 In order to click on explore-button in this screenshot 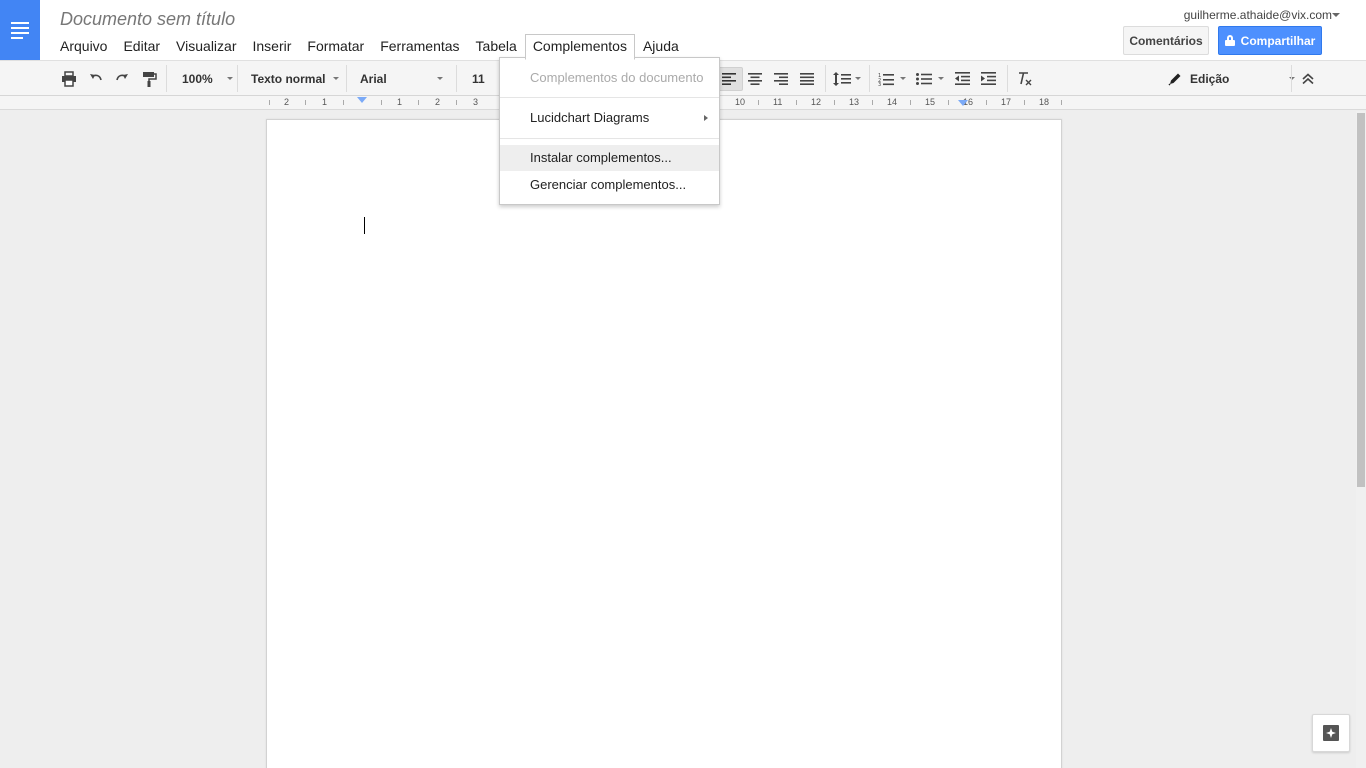, I will do `click(1331, 733)`.